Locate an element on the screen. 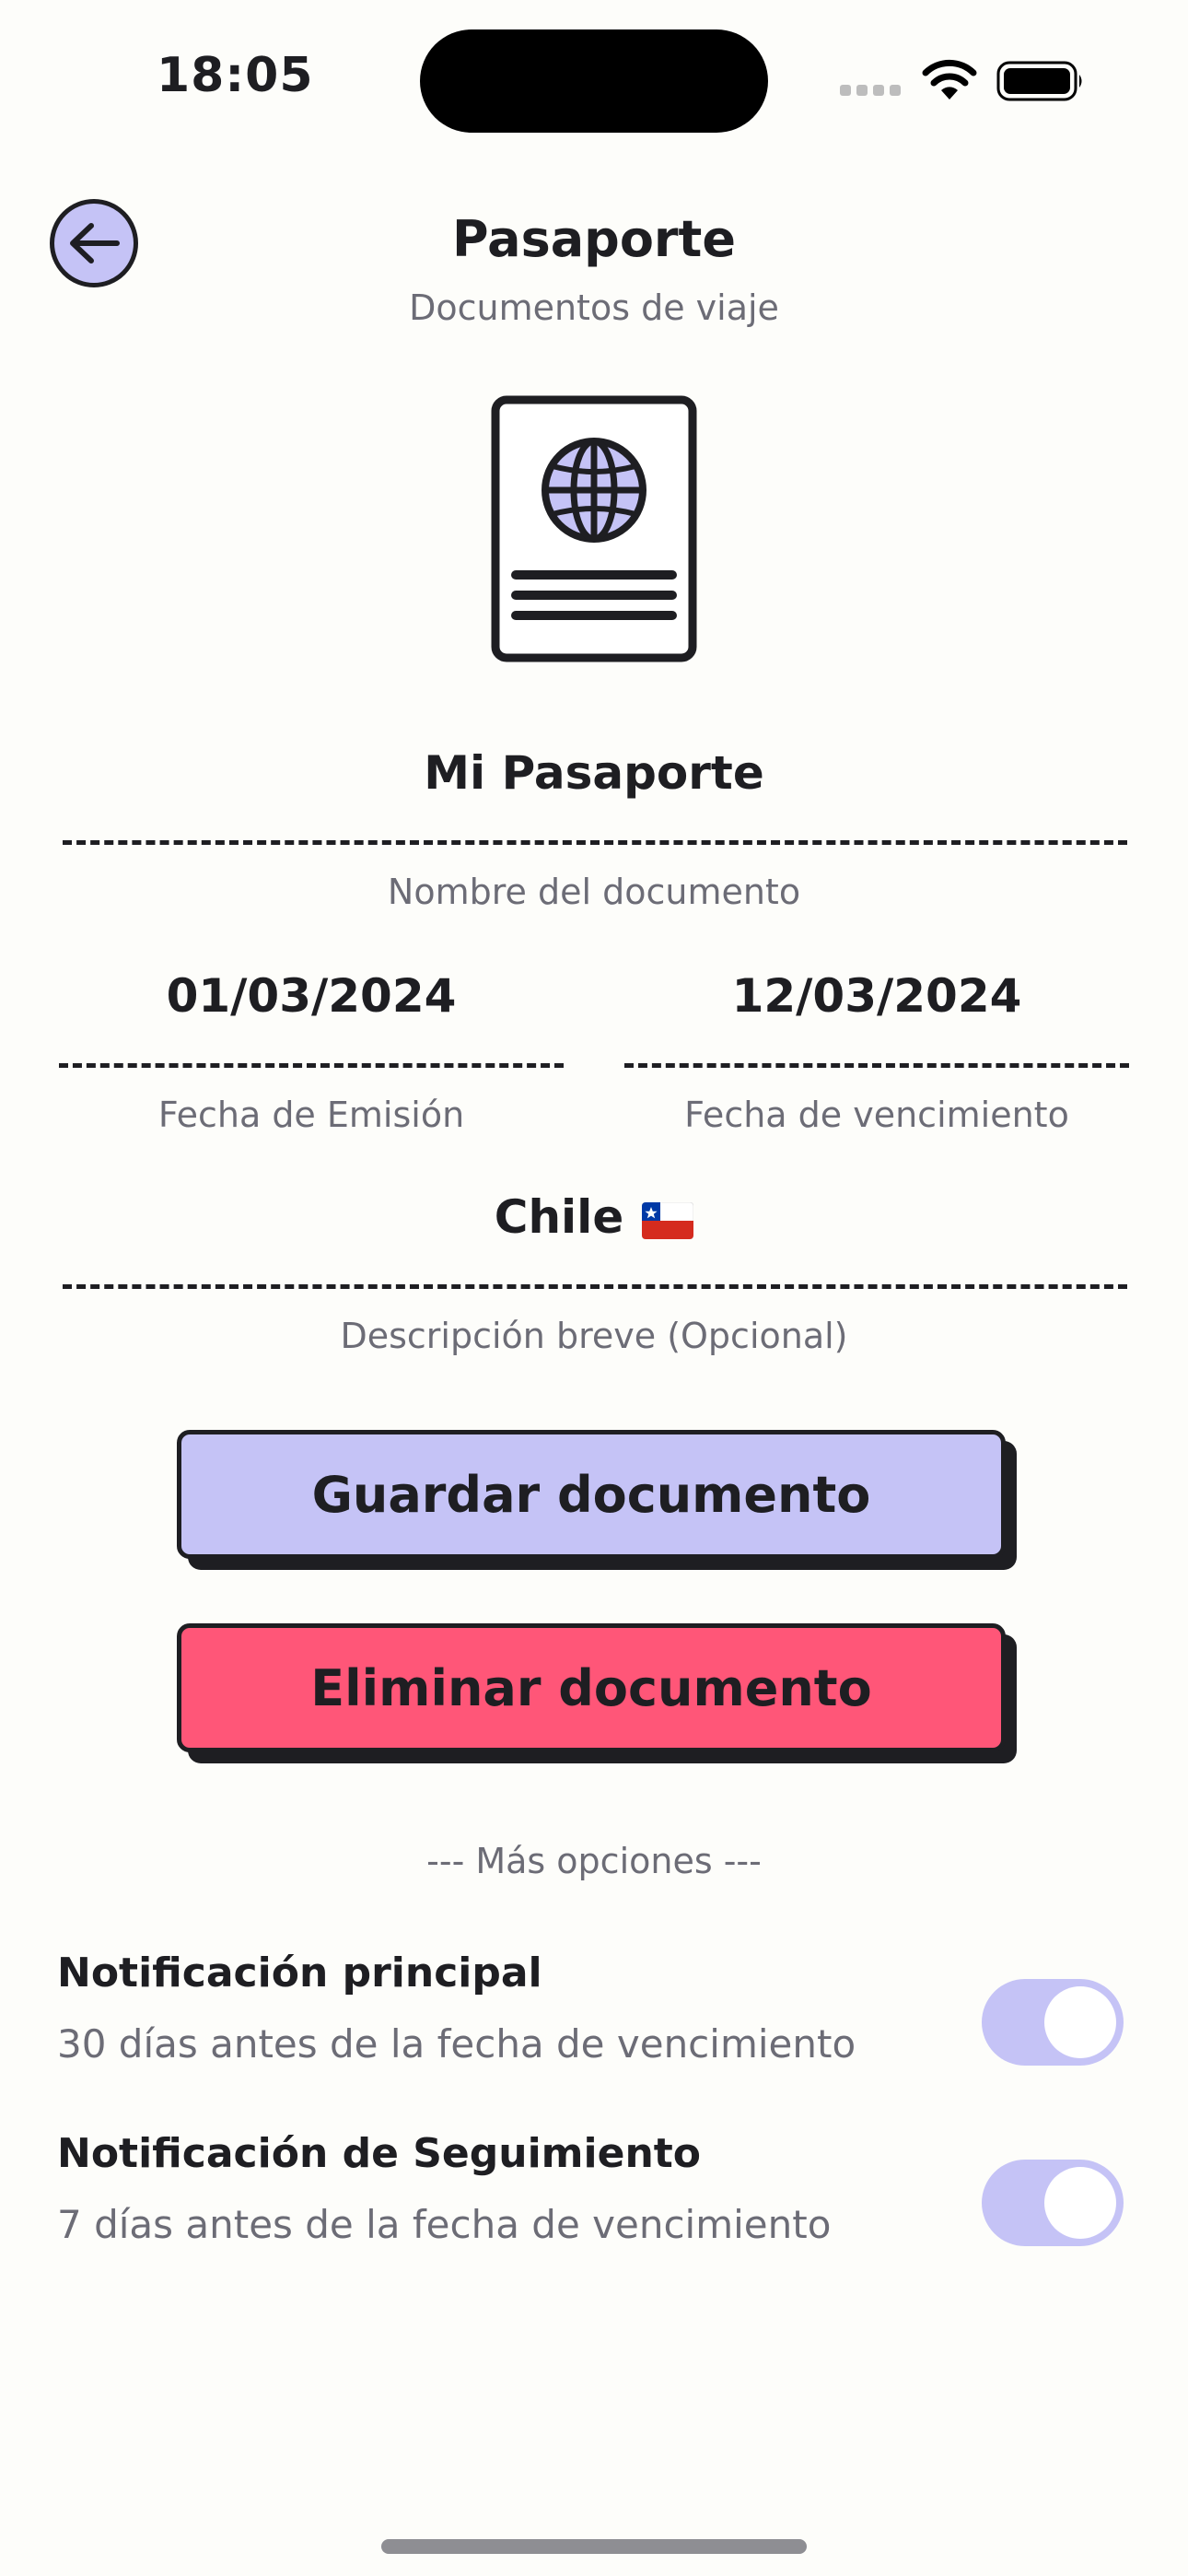  issue-date-label: Fecha de Emisión is located at coordinates (311, 1115).